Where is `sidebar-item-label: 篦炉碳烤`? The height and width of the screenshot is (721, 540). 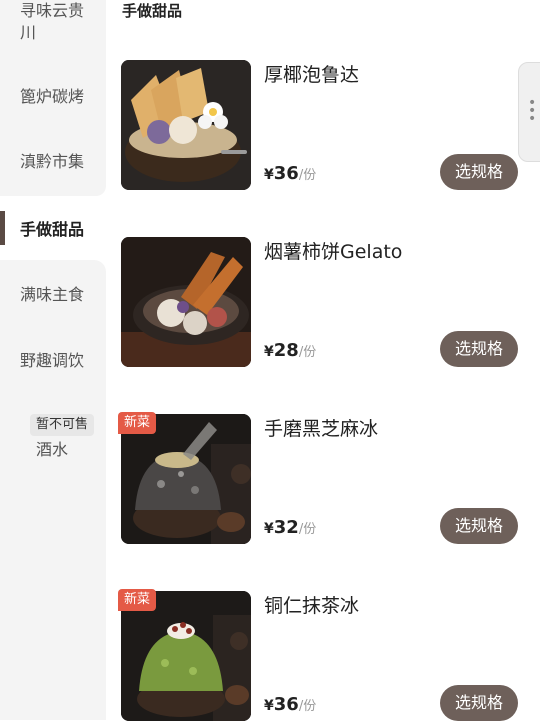
sidebar-item-label: 篦炉碳烤 is located at coordinates (52, 96).